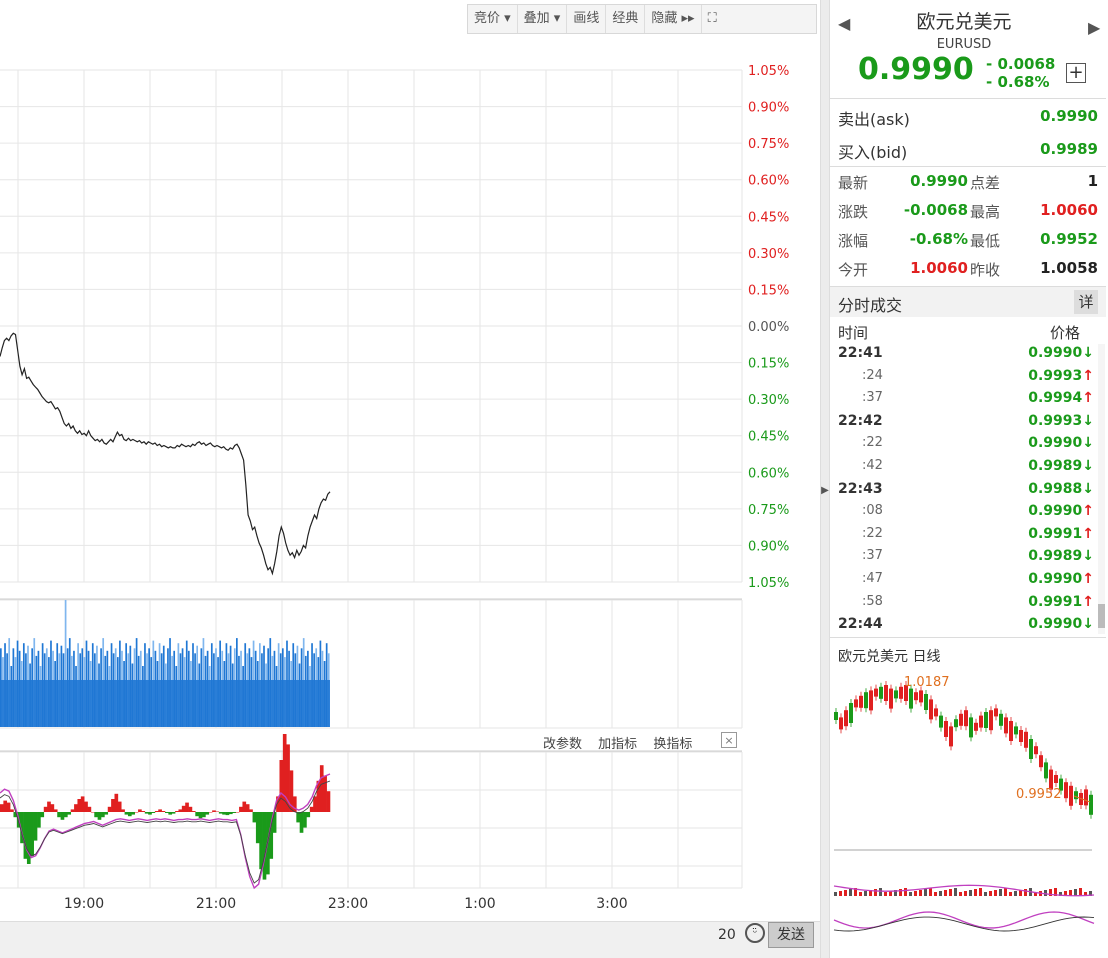  I want to click on stat-value: 0.9952, so click(1069, 239).